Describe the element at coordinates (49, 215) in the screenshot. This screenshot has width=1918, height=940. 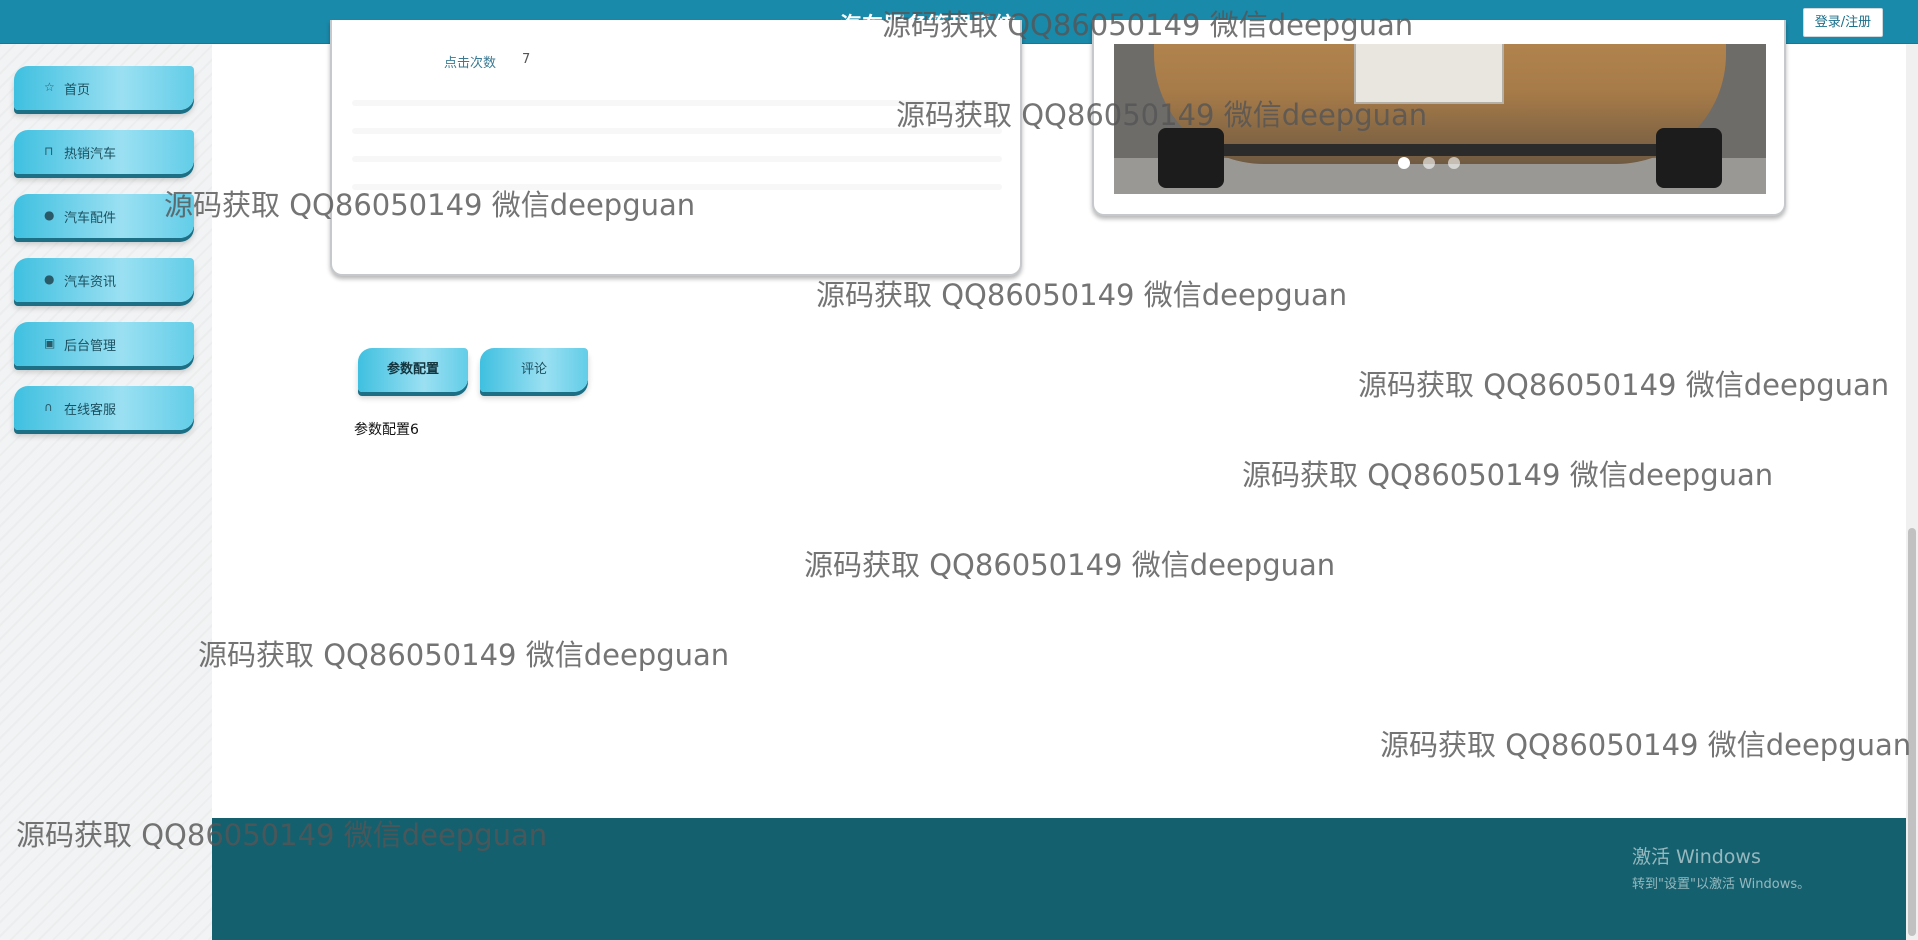
I see `info-circle-icon: ●` at that location.